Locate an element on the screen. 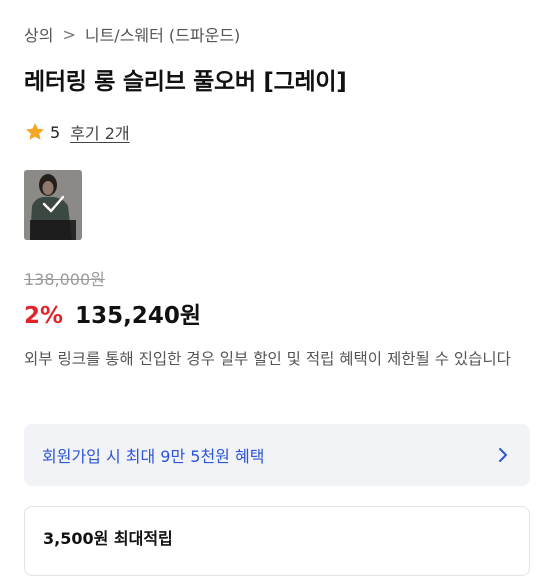  max-points-text: 3,500원 최대적립 is located at coordinates (108, 538).